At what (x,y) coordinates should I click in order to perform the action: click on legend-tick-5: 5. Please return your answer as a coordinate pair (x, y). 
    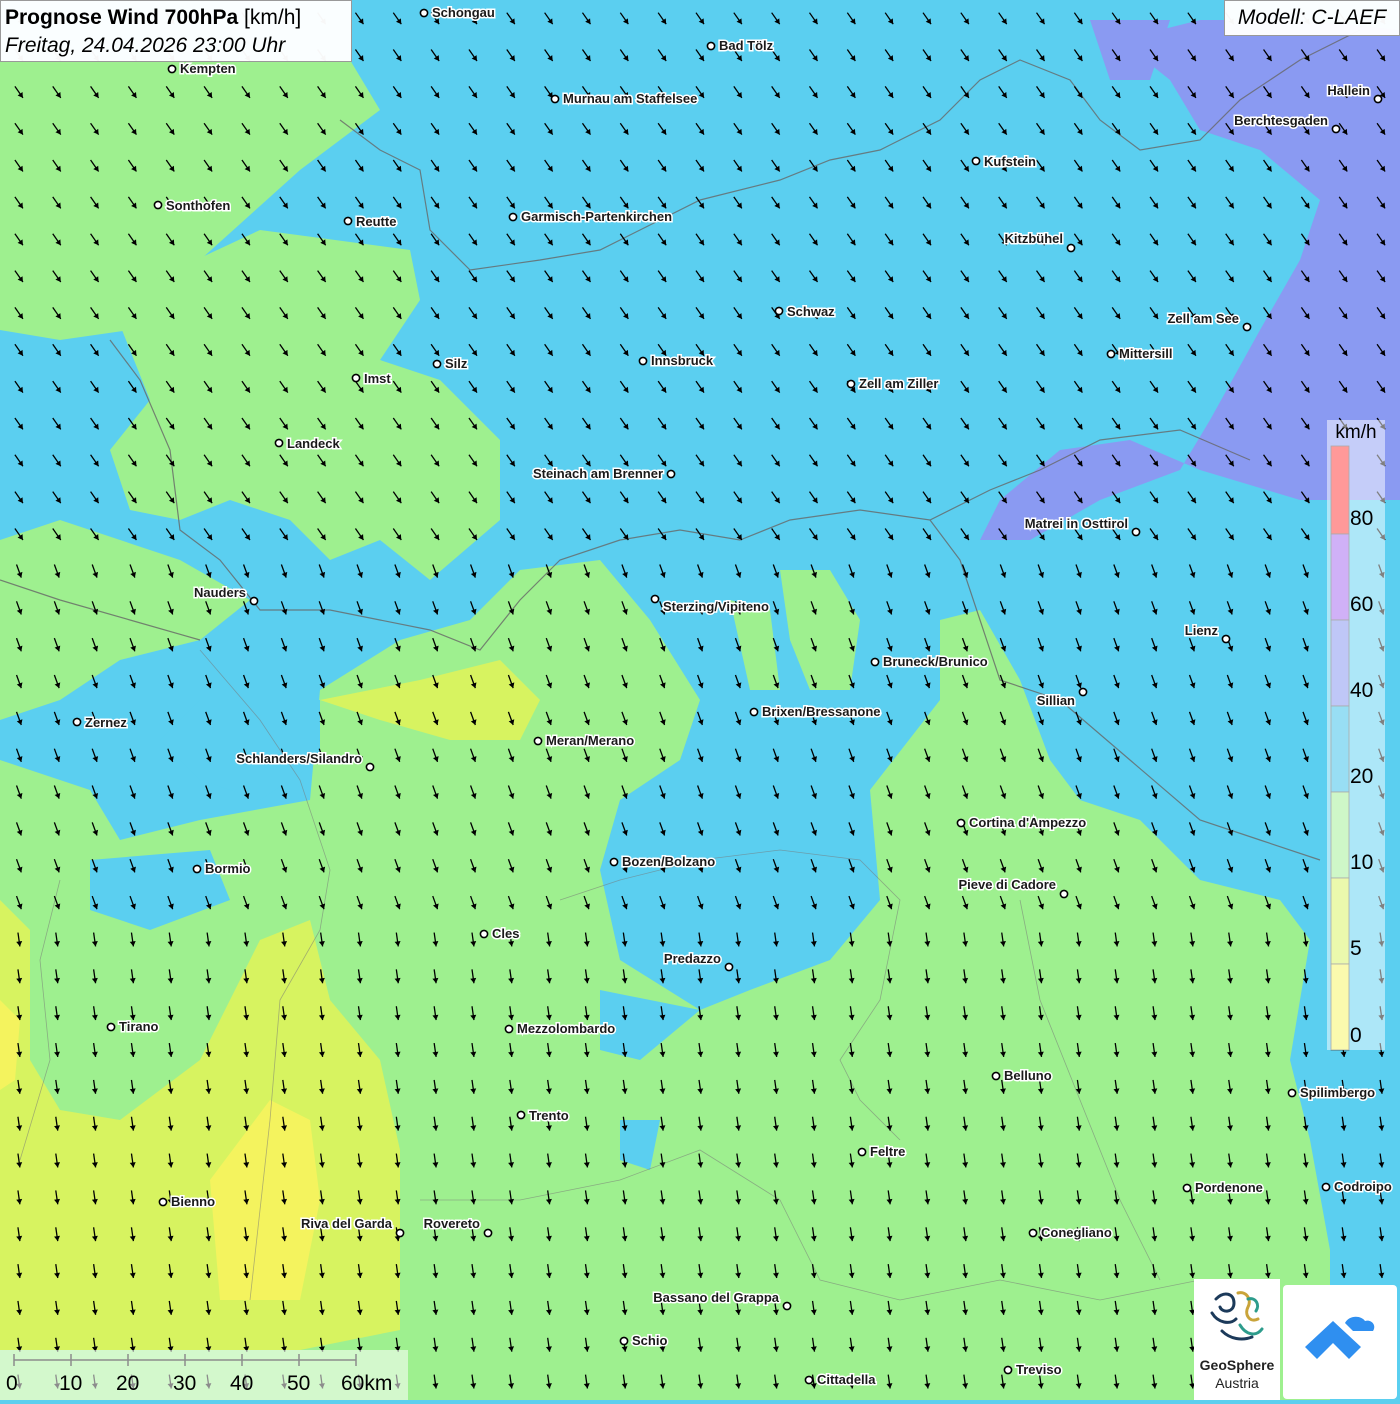
    Looking at the image, I should click on (1356, 948).